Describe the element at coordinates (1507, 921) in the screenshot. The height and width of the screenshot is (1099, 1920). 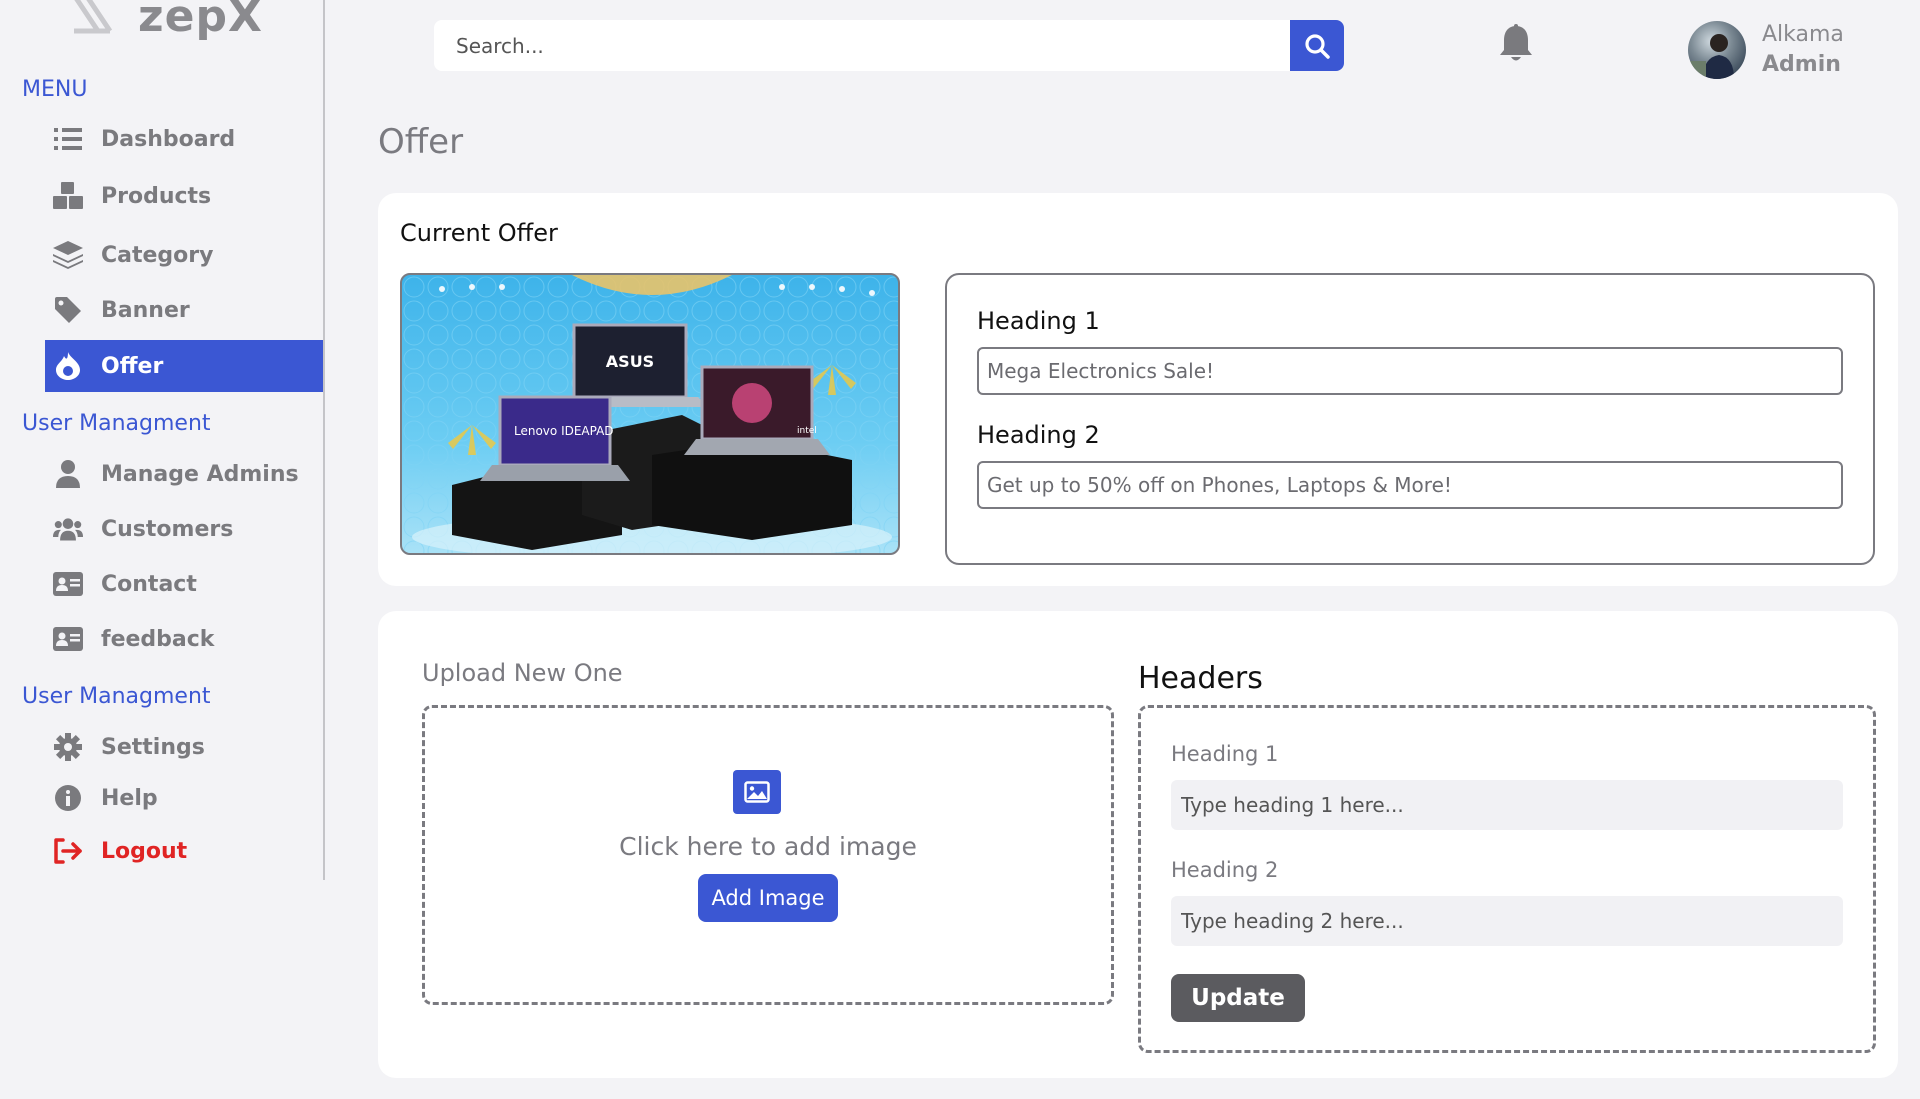
I see `heading2-input` at that location.